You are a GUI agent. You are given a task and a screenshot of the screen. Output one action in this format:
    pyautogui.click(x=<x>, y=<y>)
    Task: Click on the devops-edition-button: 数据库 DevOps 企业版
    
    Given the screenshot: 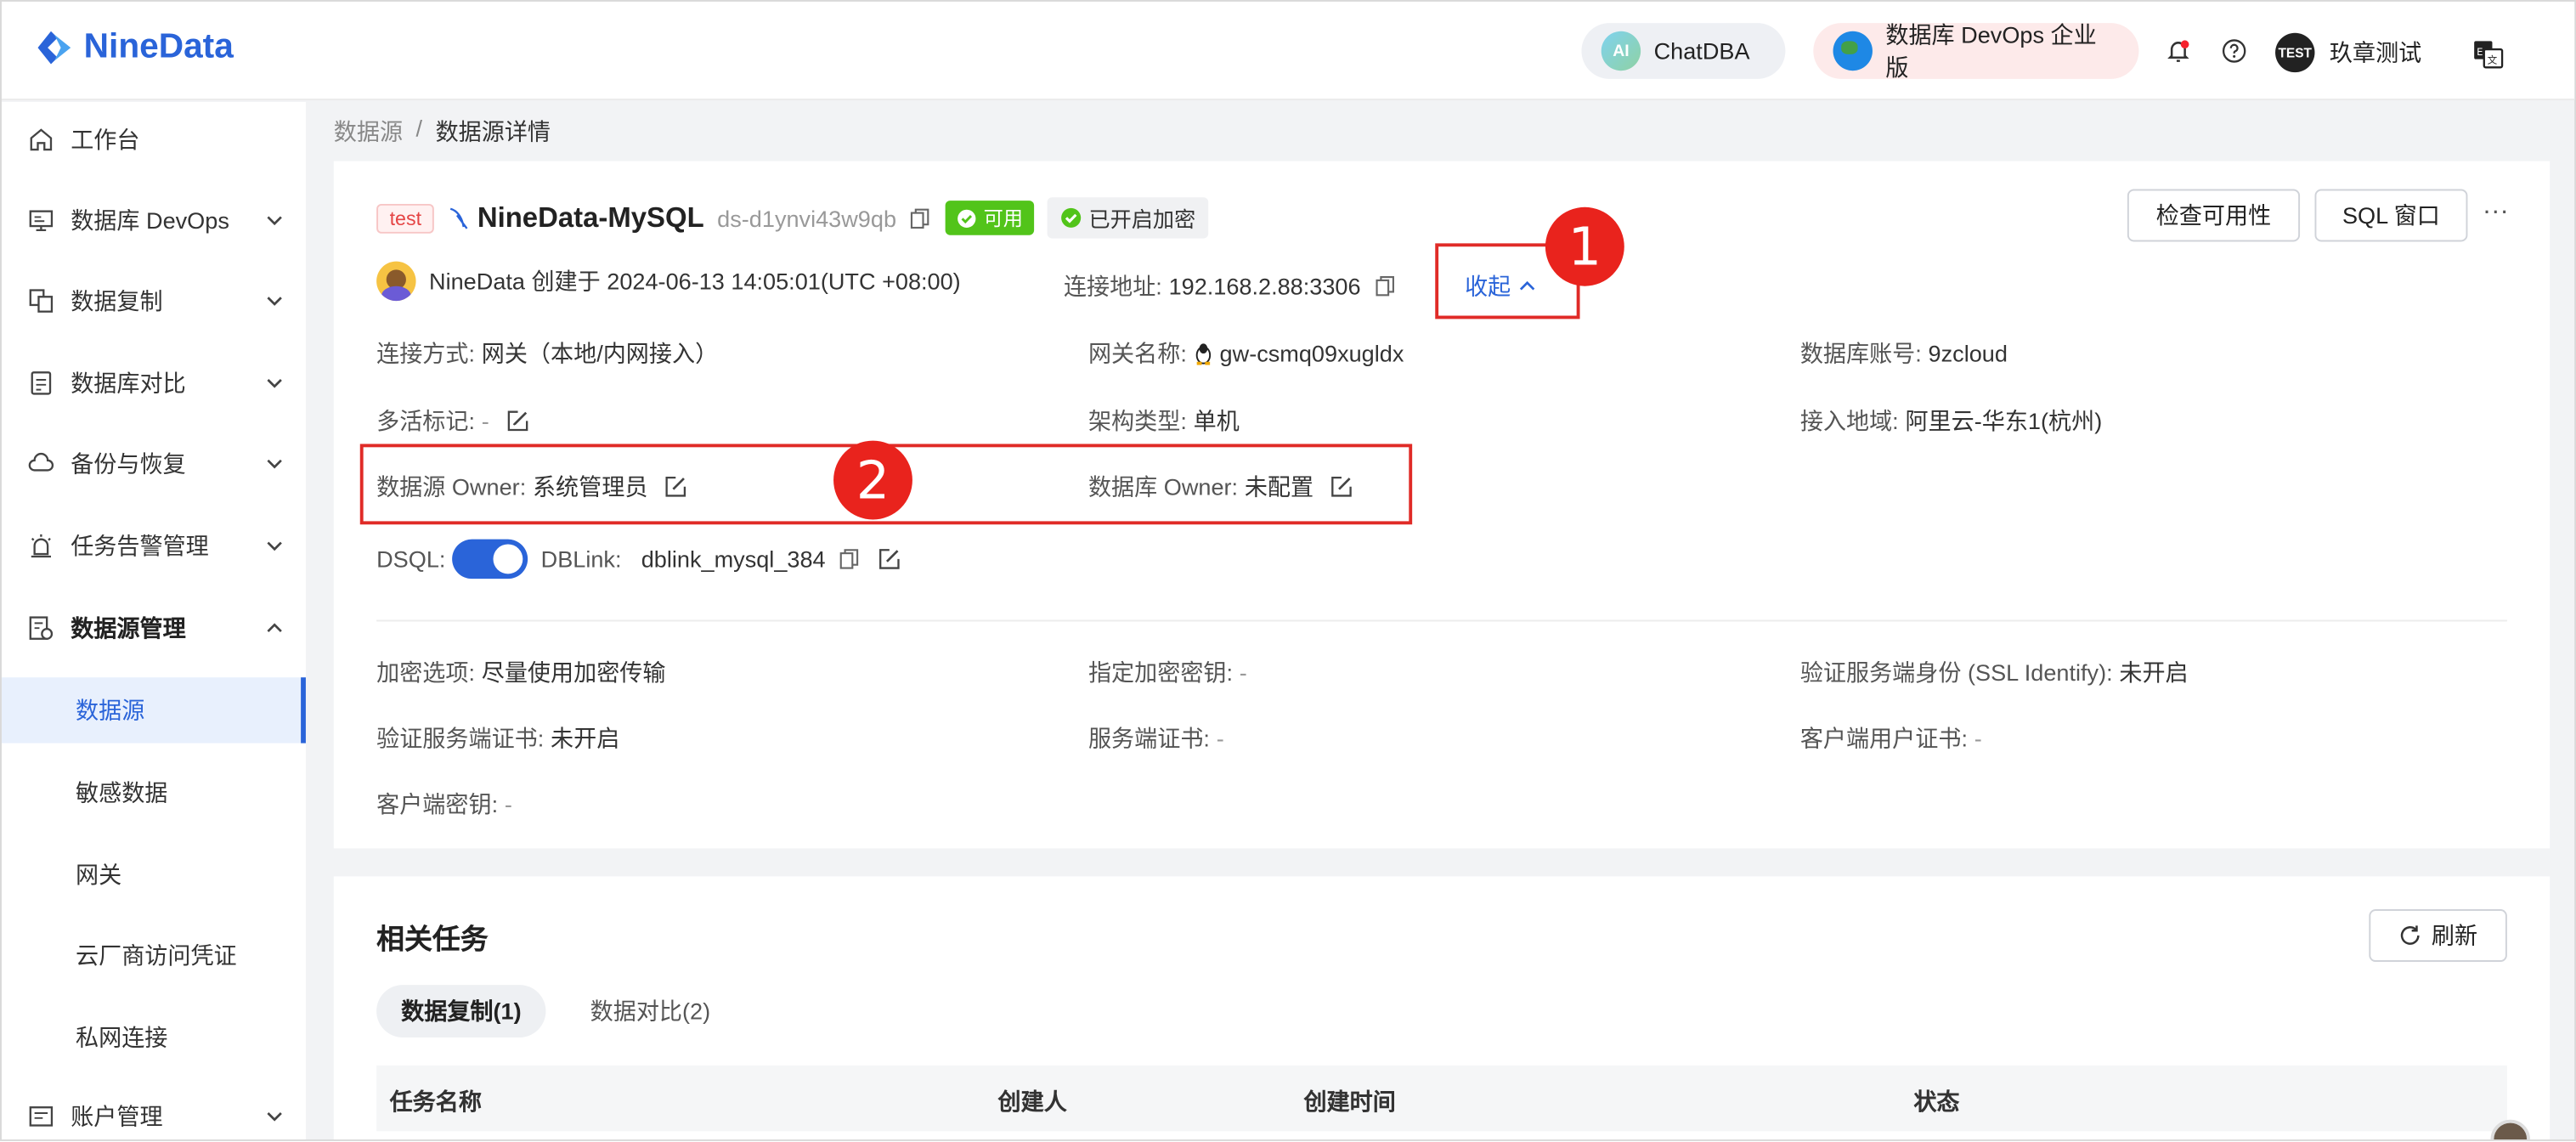 What is the action you would take?
    pyautogui.click(x=1976, y=51)
    